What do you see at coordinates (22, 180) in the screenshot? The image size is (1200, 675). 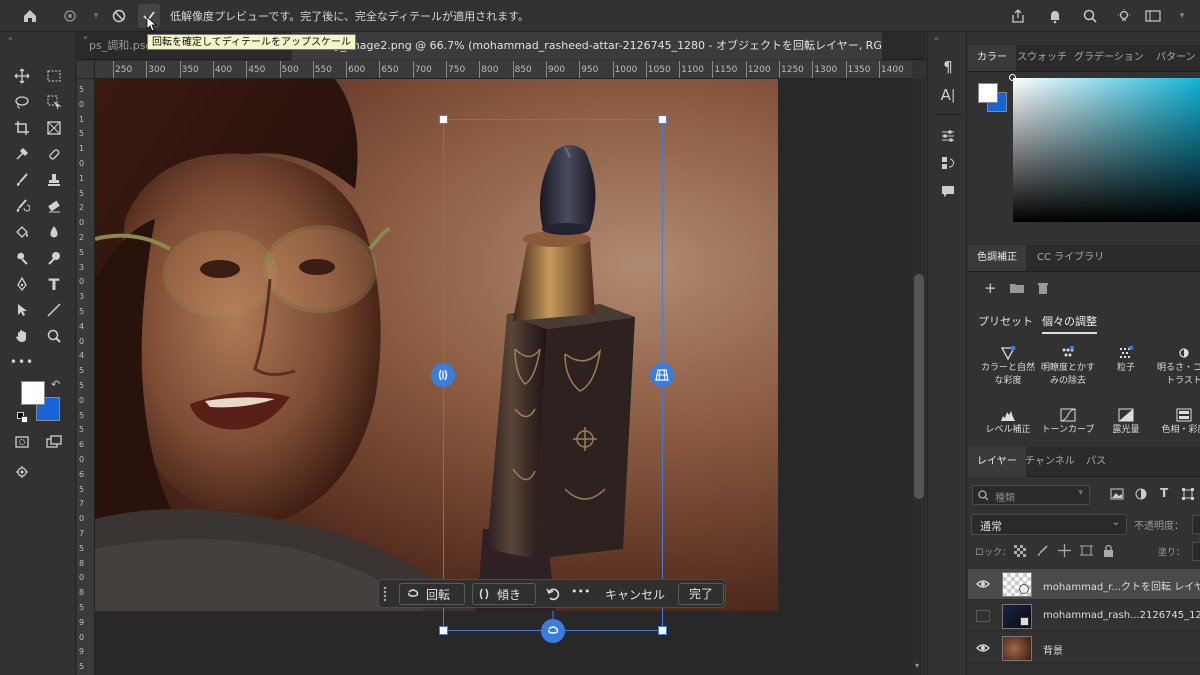 I see `brush-tool-icon` at bounding box center [22, 180].